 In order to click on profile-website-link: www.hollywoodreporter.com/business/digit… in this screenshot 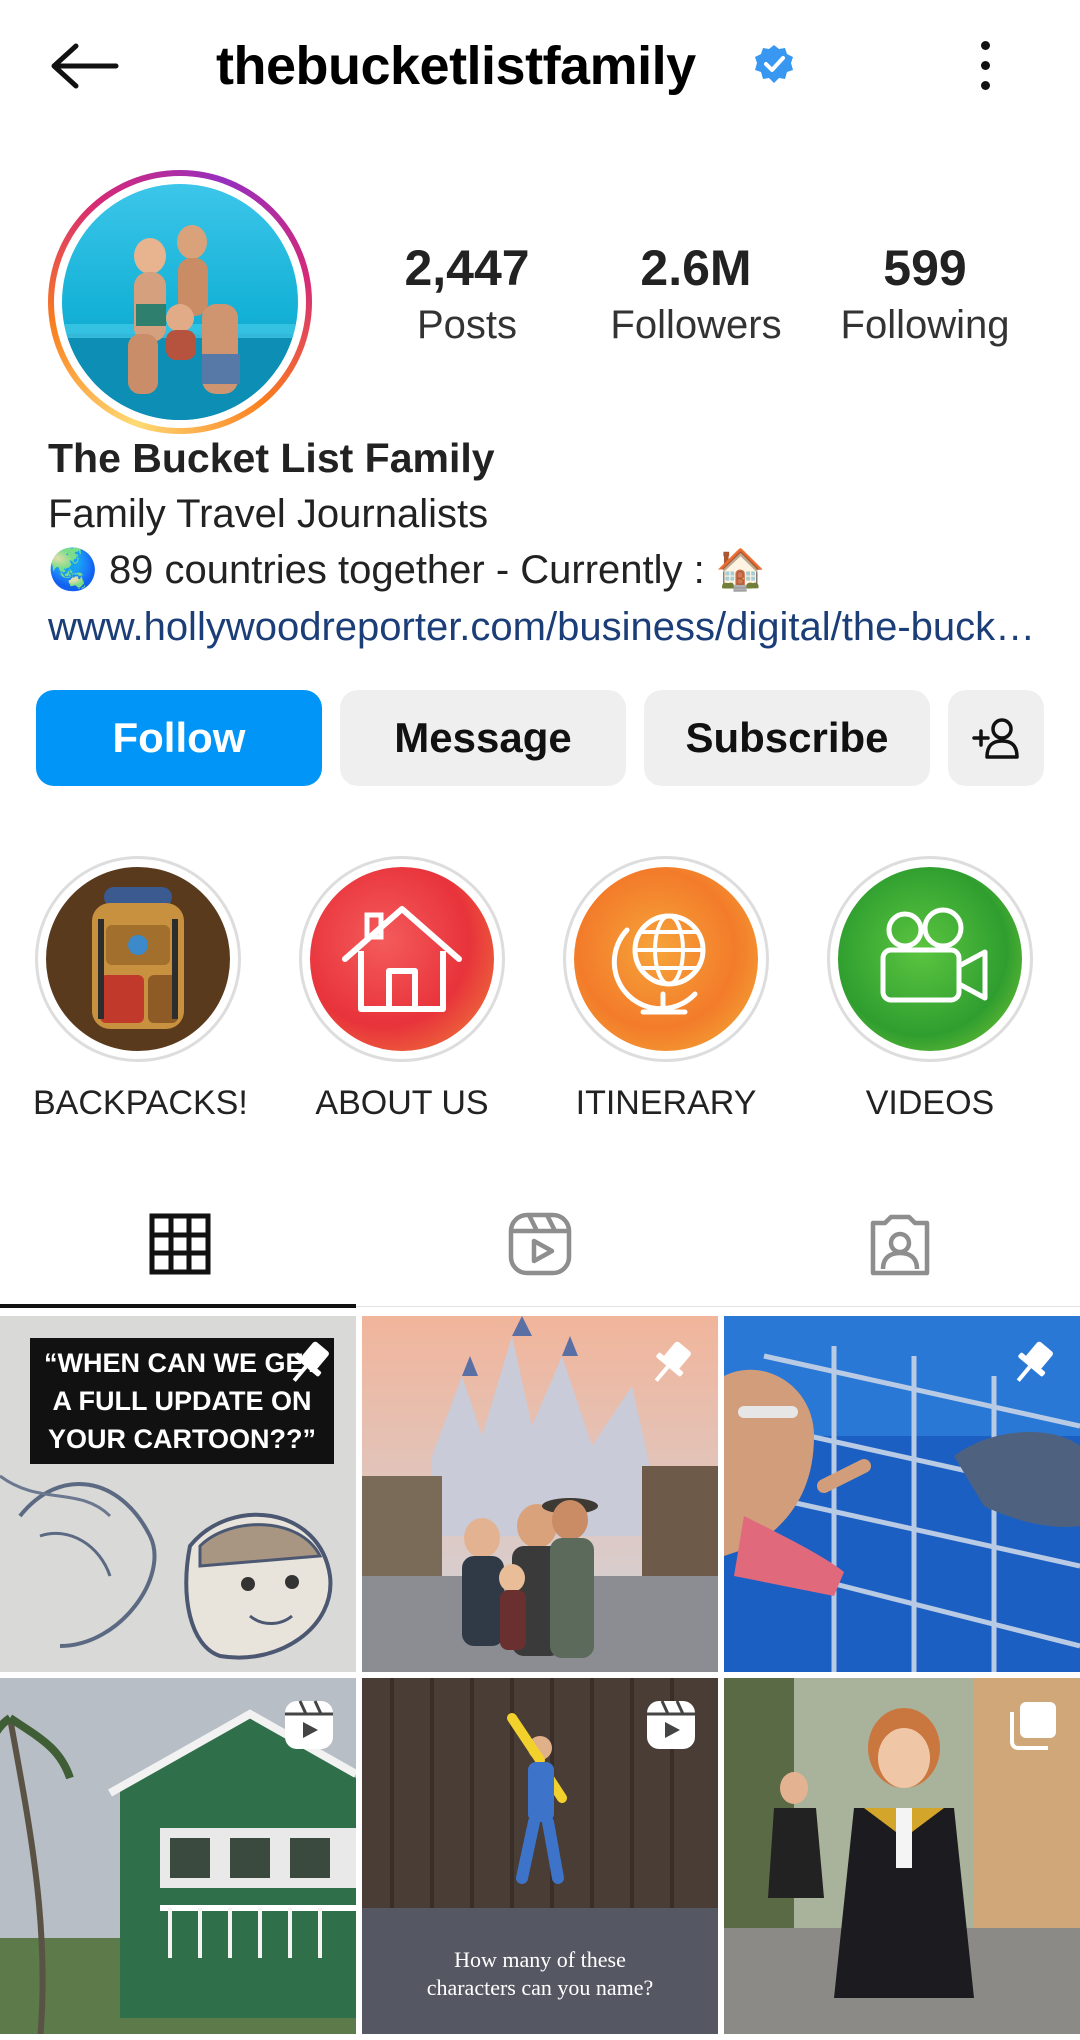, I will do `click(548, 627)`.